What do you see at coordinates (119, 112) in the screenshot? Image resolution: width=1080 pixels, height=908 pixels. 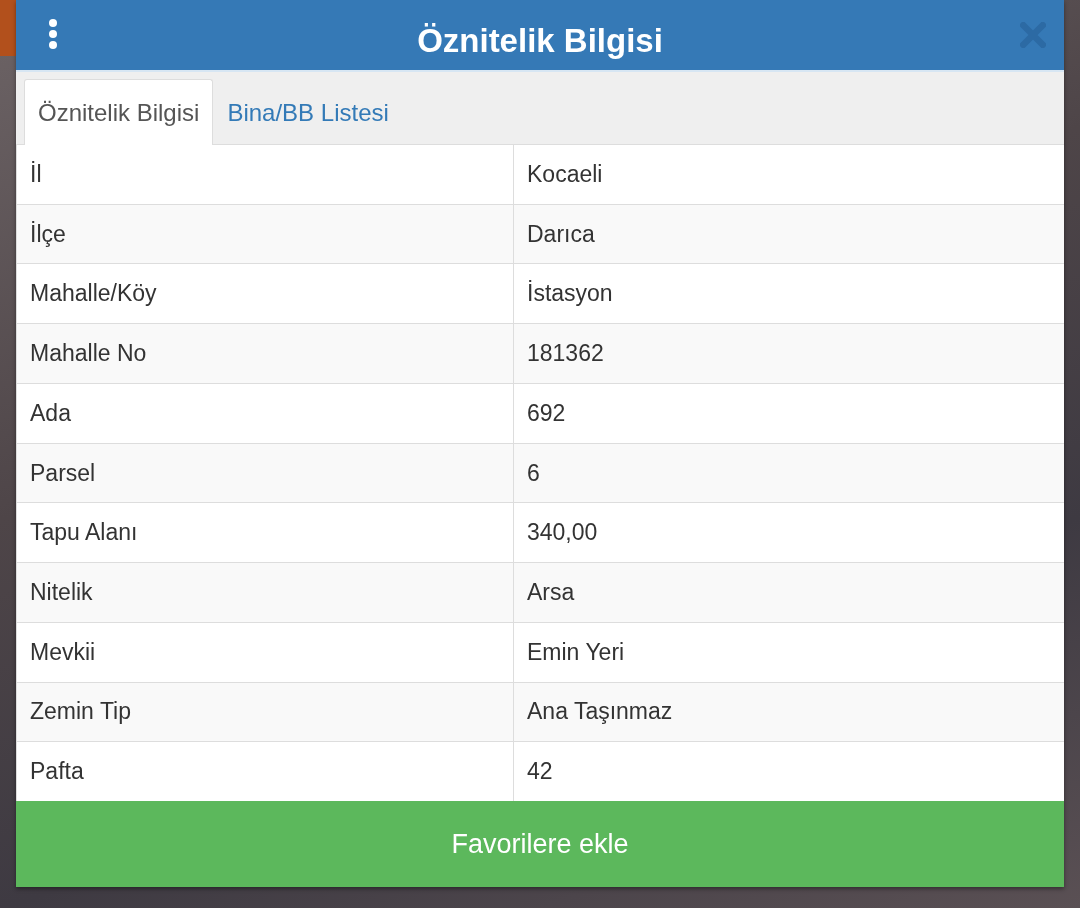 I see `tab: Öznitelik Bilgisi` at bounding box center [119, 112].